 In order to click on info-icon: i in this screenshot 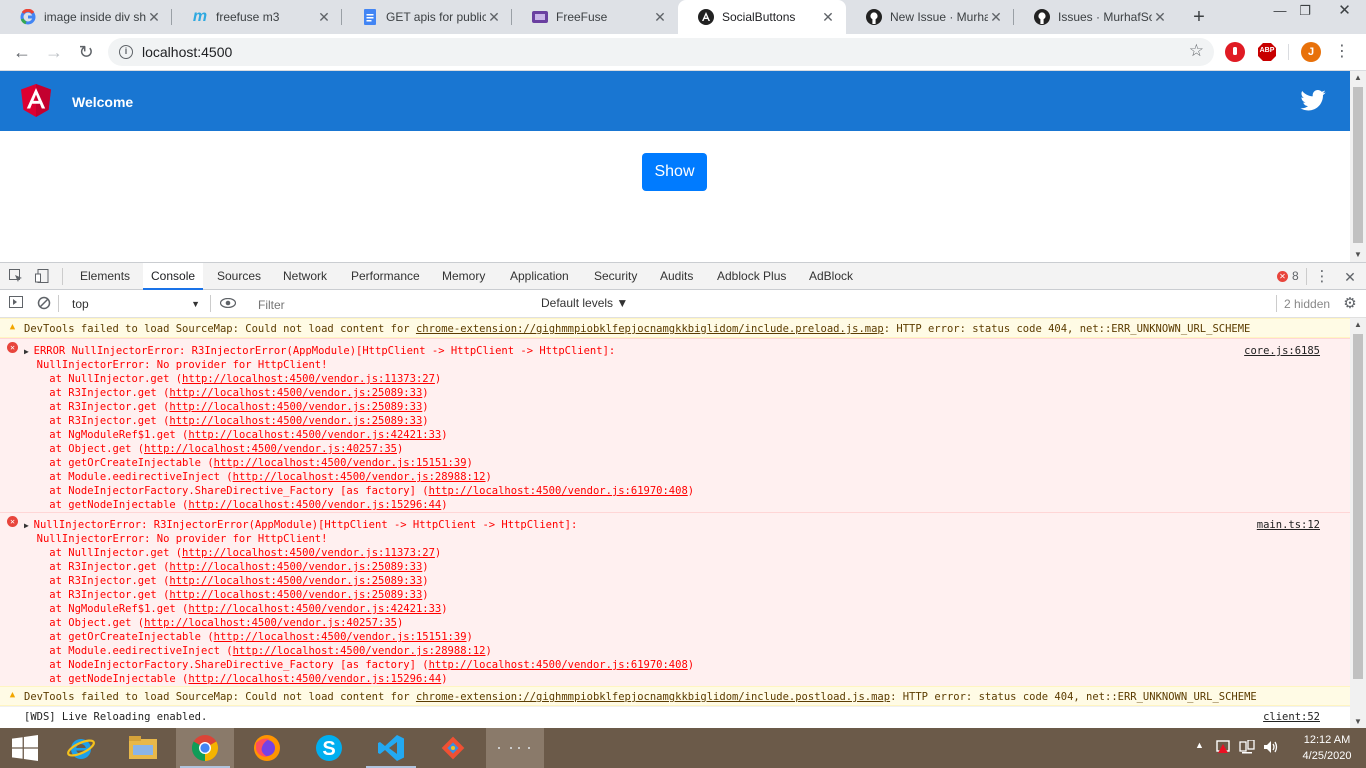, I will do `click(126, 52)`.